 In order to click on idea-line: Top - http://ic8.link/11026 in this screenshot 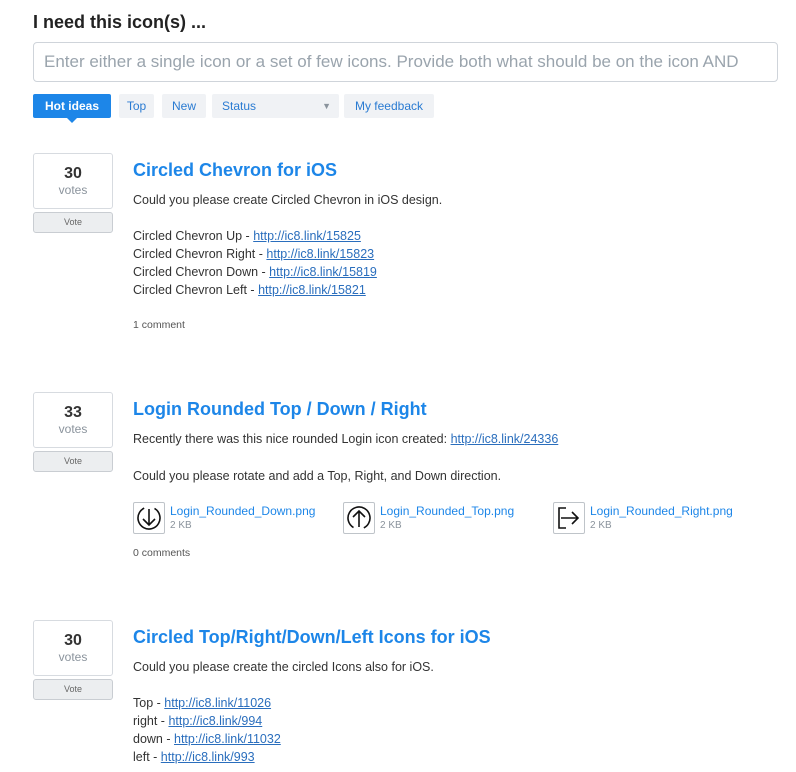, I will do `click(202, 703)`.